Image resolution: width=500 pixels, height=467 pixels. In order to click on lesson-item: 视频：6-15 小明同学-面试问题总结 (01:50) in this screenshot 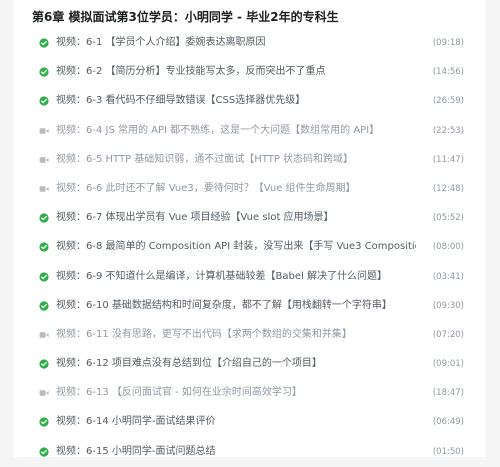, I will do `click(250, 452)`.